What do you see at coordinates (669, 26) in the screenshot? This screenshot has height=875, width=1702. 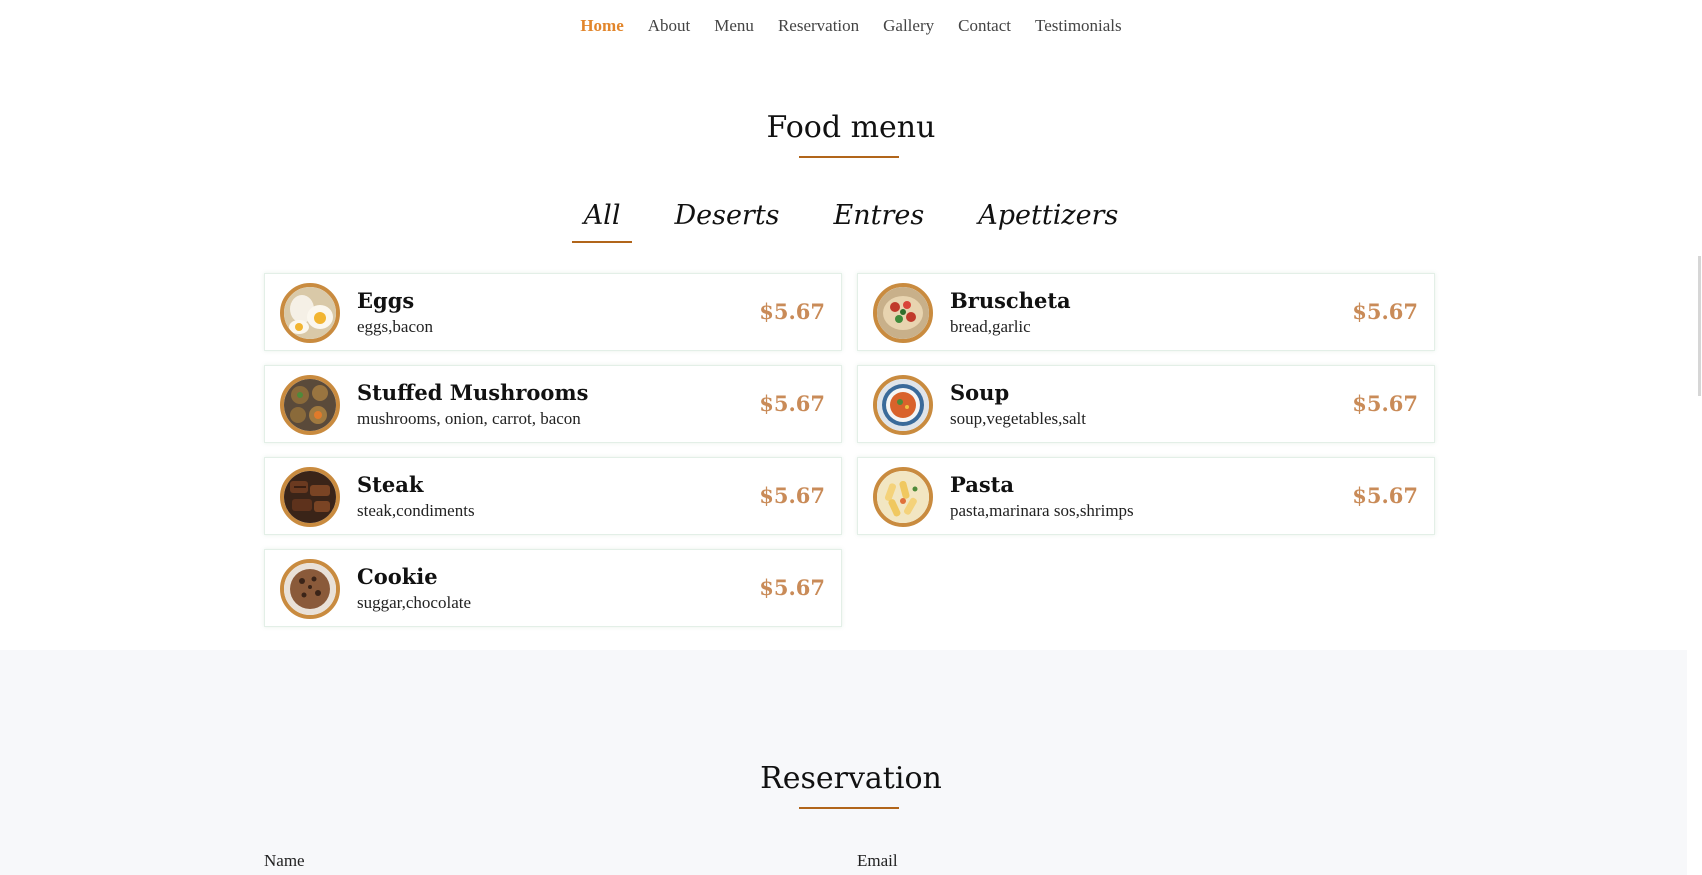 I see `nav-item-about: About` at bounding box center [669, 26].